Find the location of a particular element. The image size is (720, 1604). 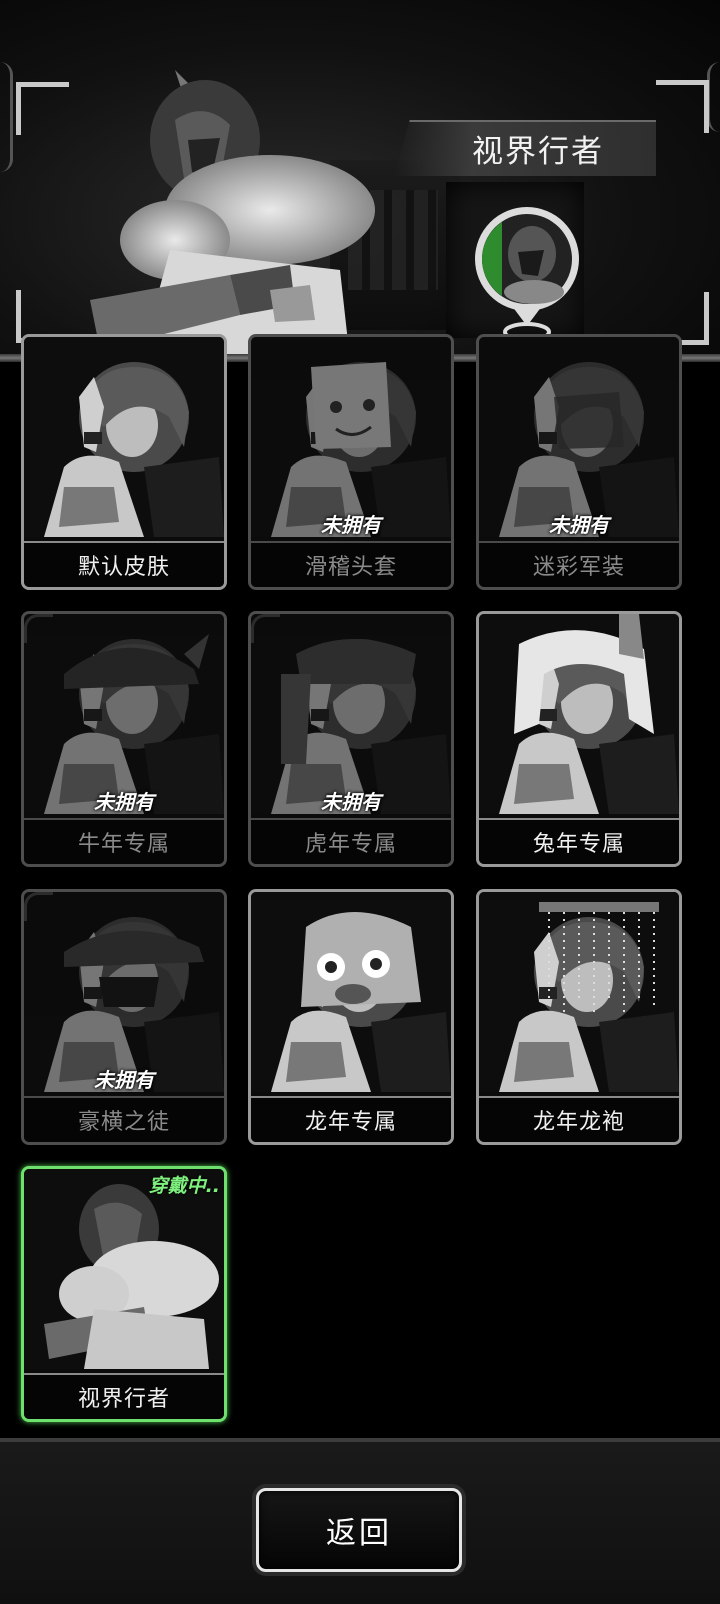

skin-card-tyrant: 未拥有 豪横之徒 is located at coordinates (124, 1017).